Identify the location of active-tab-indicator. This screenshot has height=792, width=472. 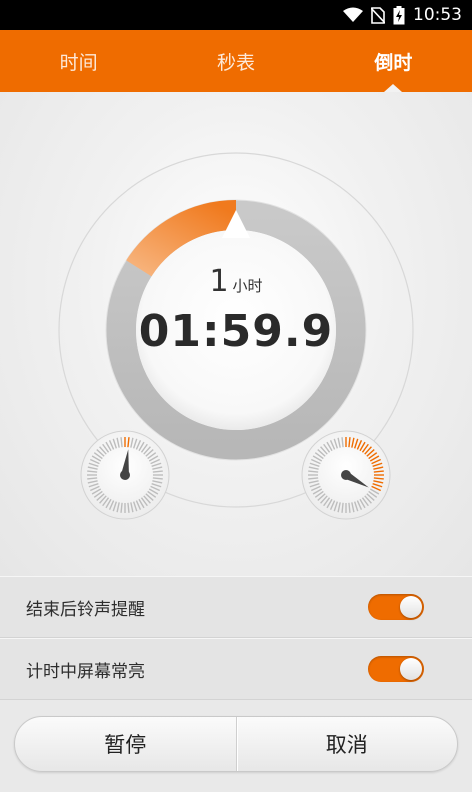
(393, 88).